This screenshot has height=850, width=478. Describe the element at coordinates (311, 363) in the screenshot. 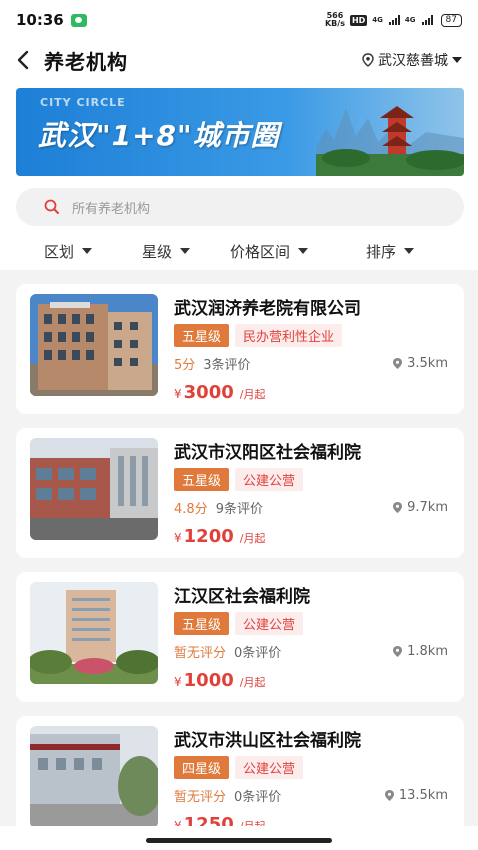

I see `rating-row: 5分 3条评价 3.5km` at that location.